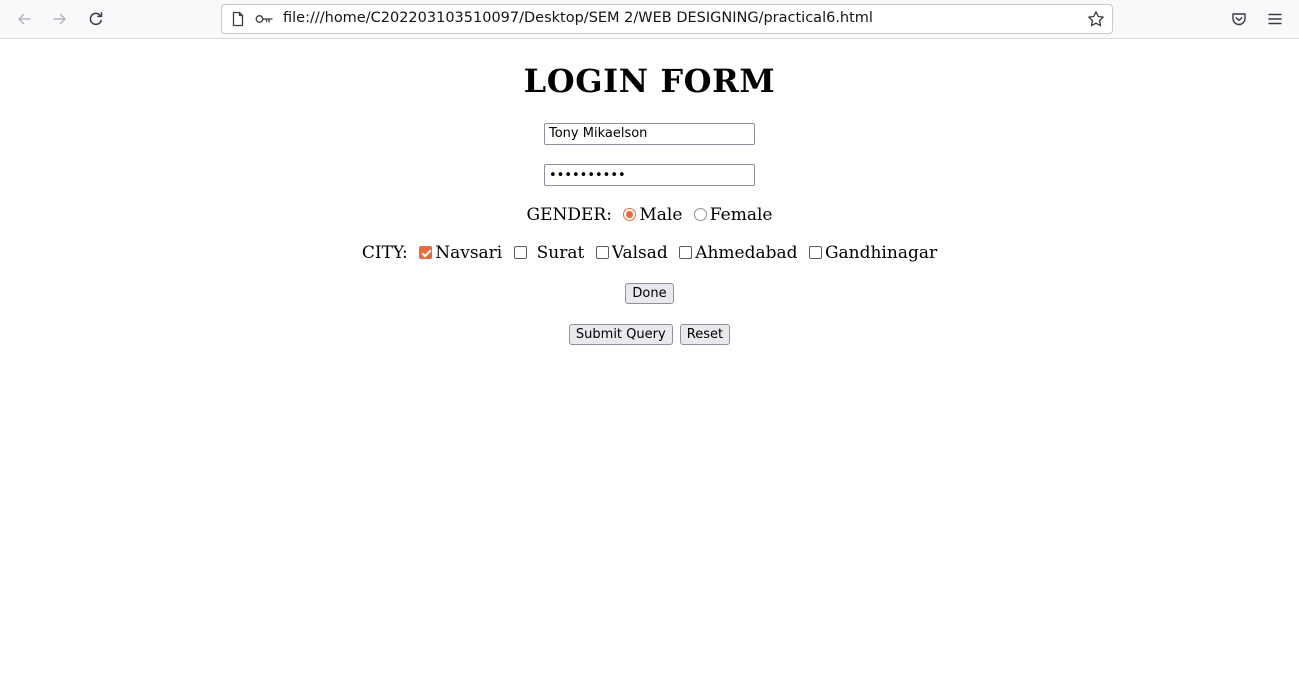 This screenshot has width=1299, height=696. Describe the element at coordinates (649, 81) in the screenshot. I see `form-title: LOGIN FORM` at that location.